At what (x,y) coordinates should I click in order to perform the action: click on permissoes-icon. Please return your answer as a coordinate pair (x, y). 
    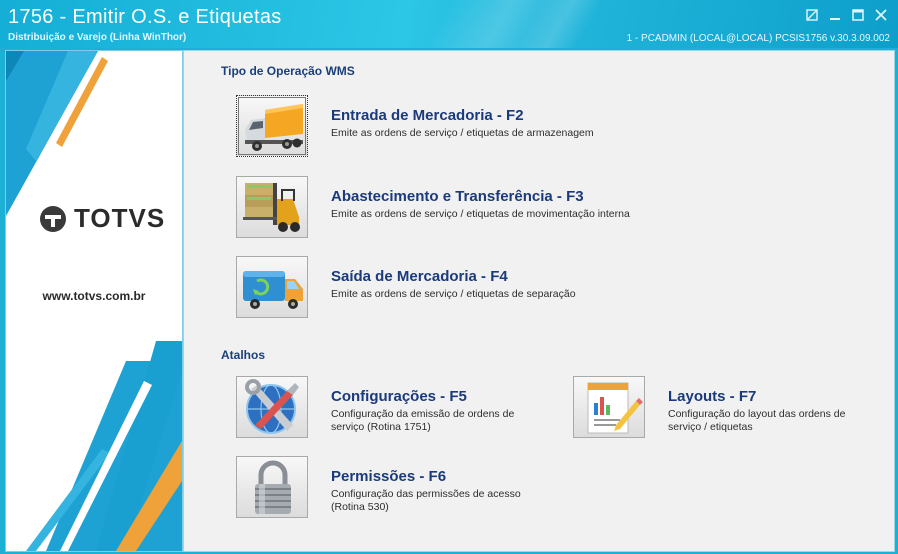
    Looking at the image, I should click on (272, 487).